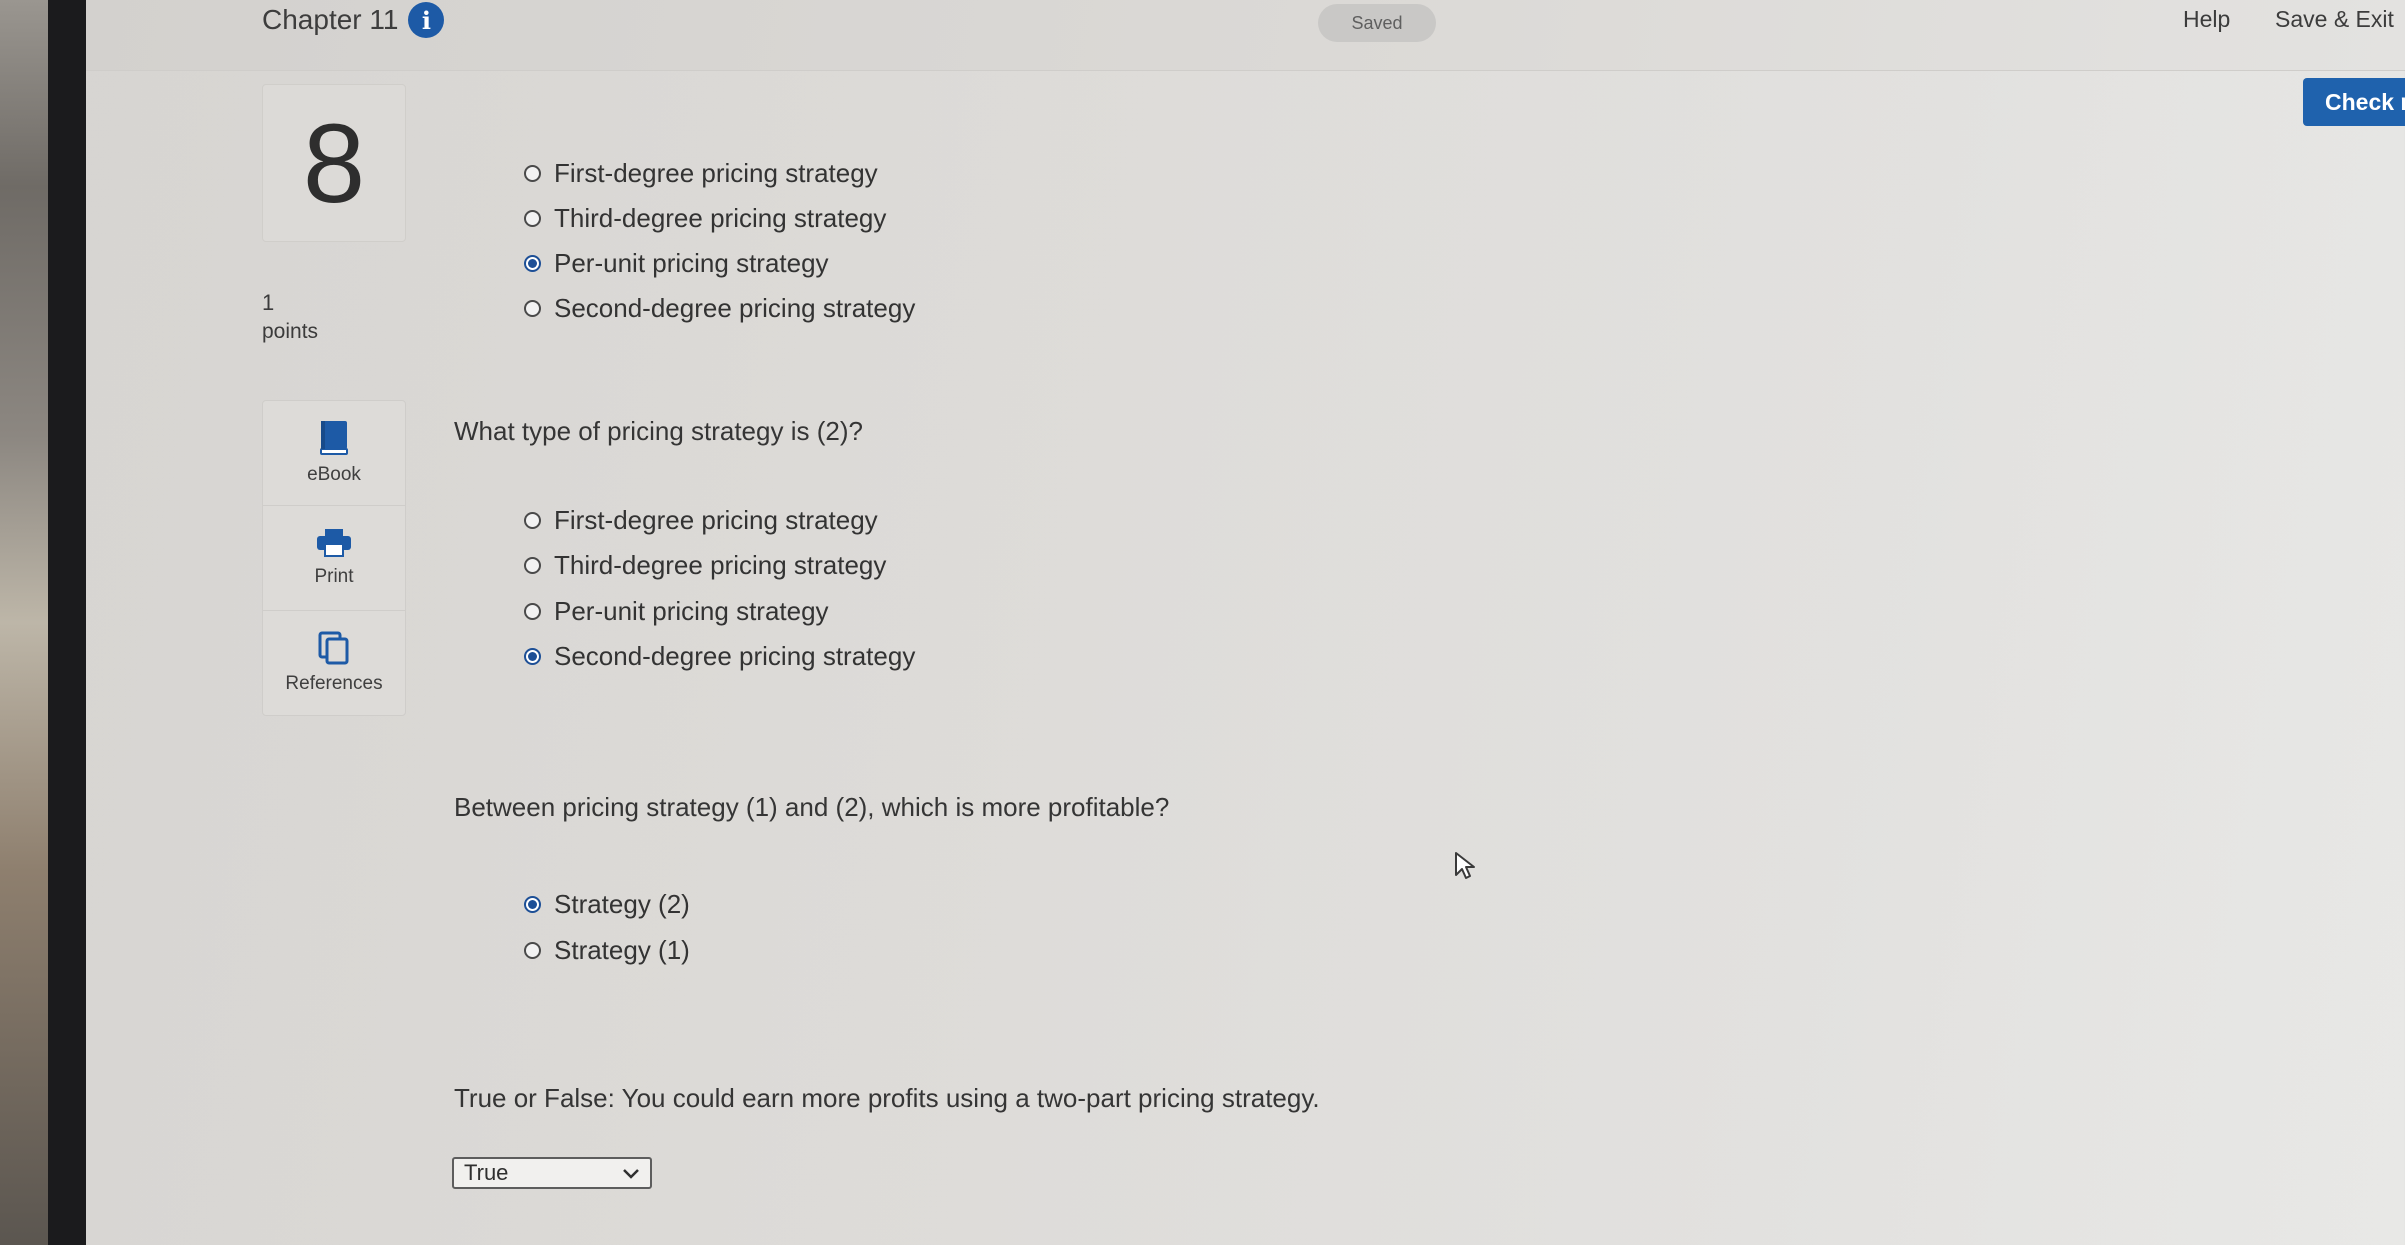 This screenshot has width=2405, height=1245. I want to click on check-my-work-button: Check r, so click(2354, 102).